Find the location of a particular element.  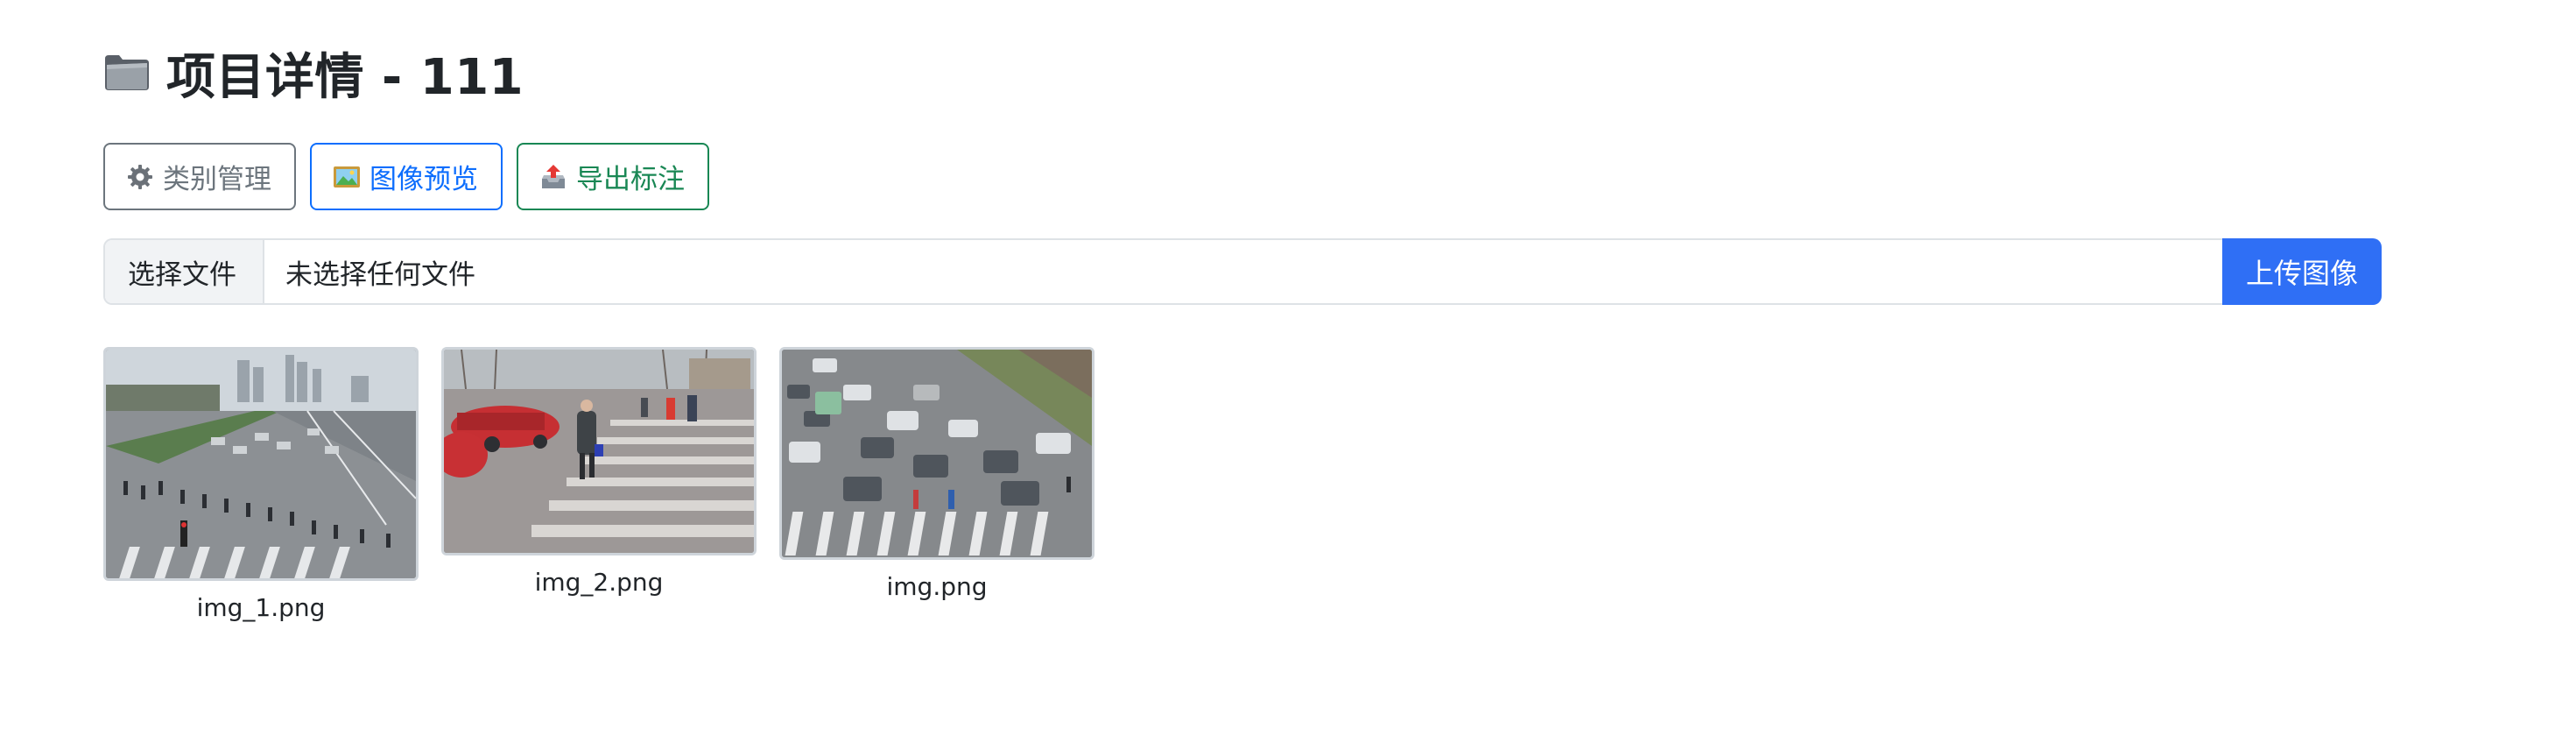

image-card: img_1.png is located at coordinates (261, 484).